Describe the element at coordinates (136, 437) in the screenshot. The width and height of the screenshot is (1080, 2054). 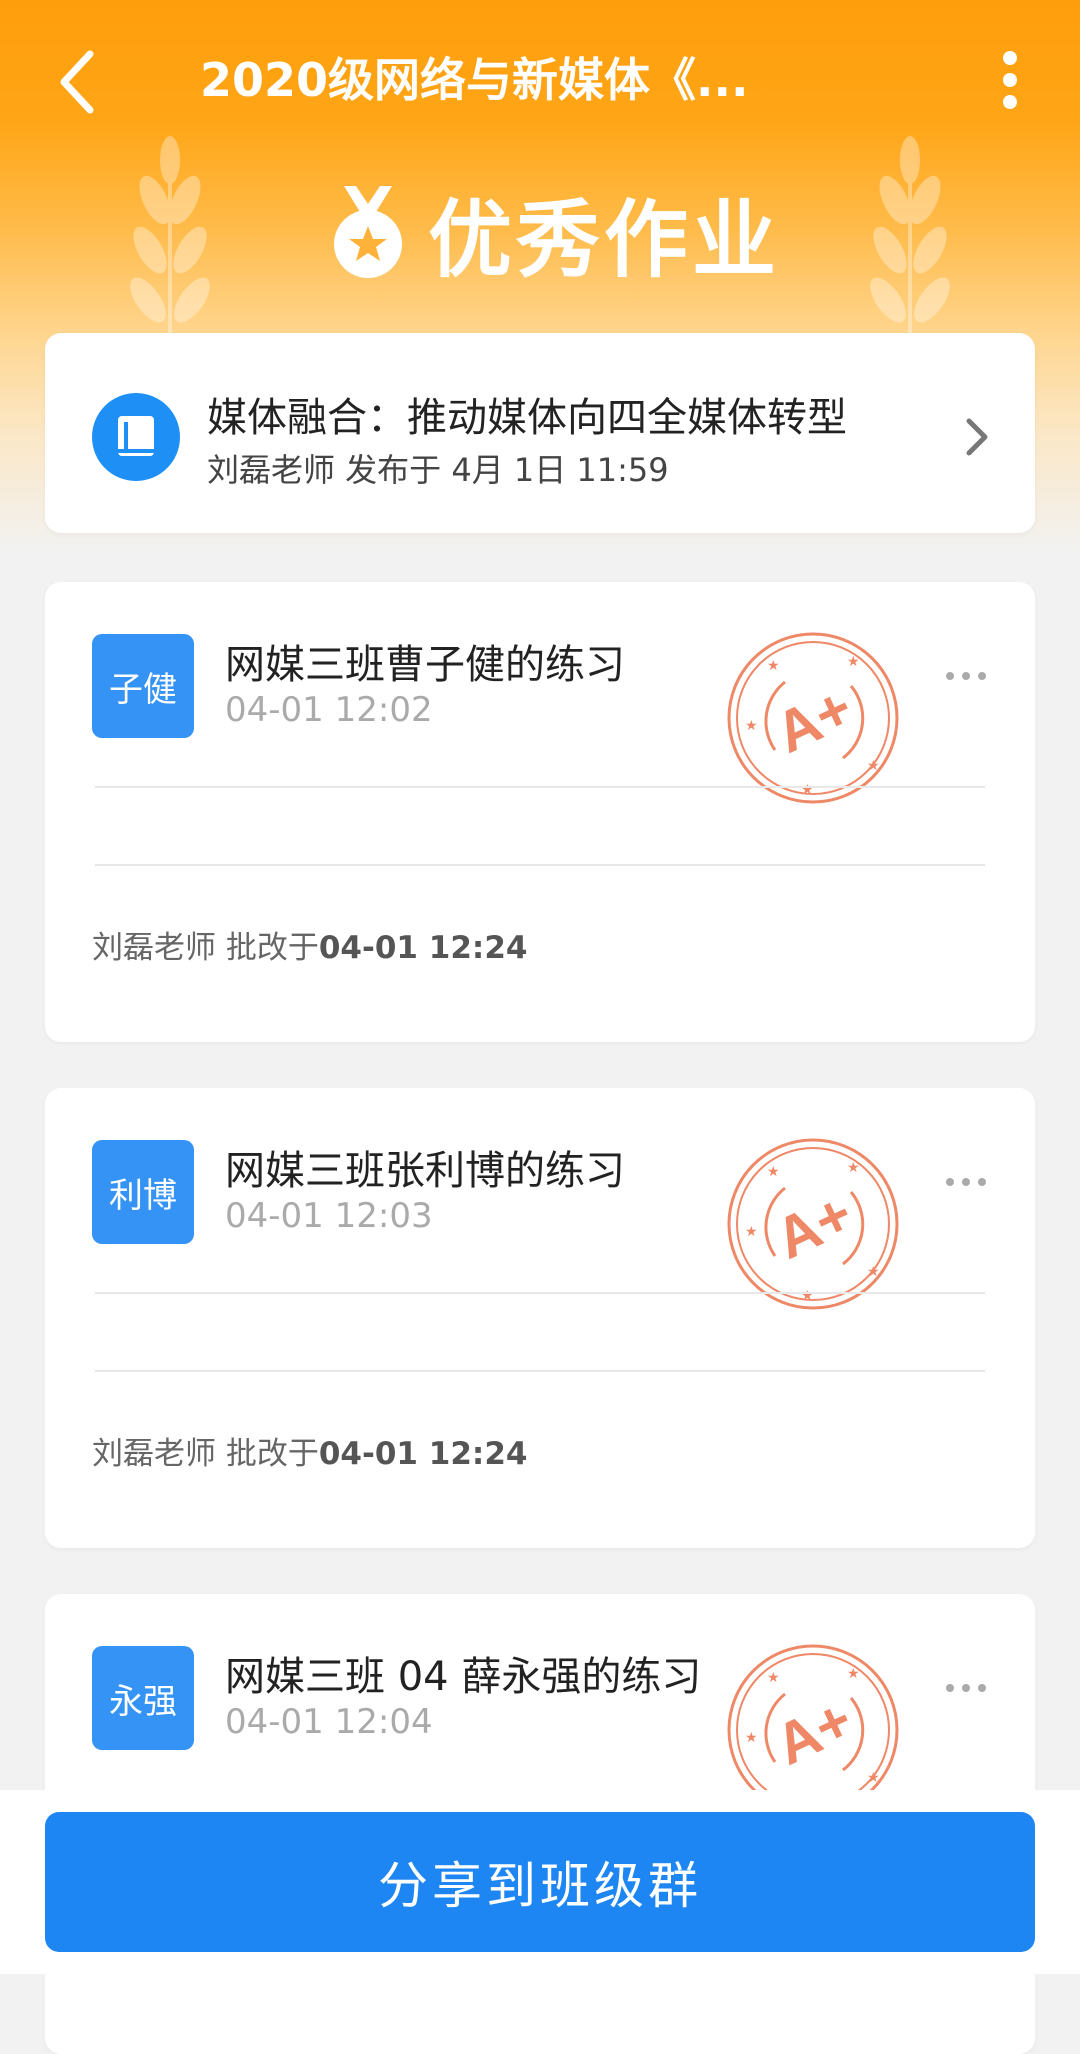
I see `book-icon` at that location.